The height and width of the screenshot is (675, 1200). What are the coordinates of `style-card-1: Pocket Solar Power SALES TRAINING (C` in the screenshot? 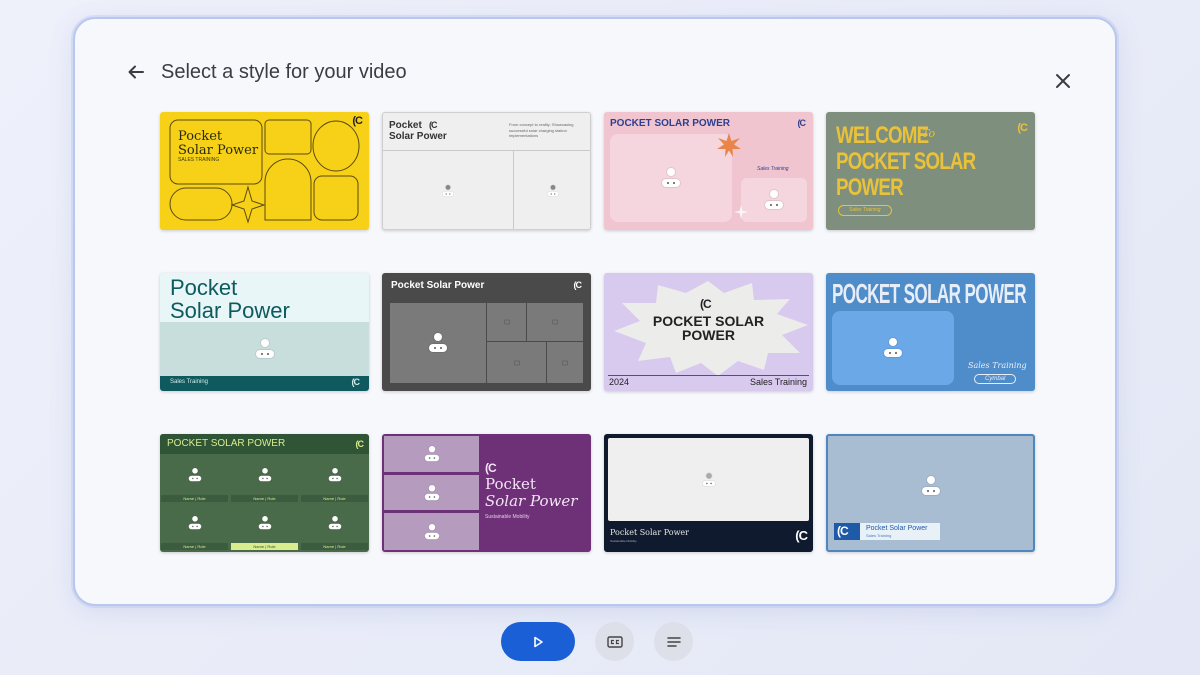 It's located at (264, 171).